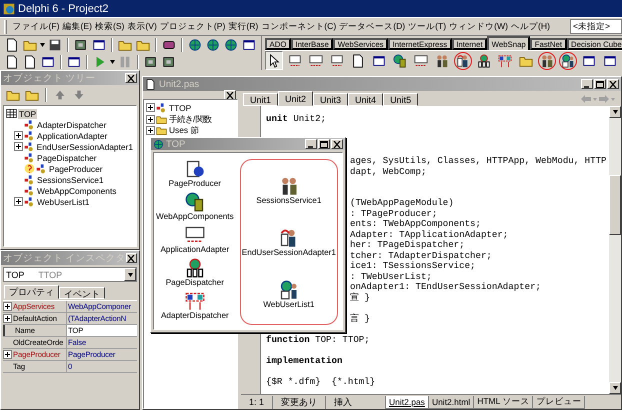 The image size is (622, 410). What do you see at coordinates (366, 99) in the screenshot?
I see `editor-tab: Unit4` at bounding box center [366, 99].